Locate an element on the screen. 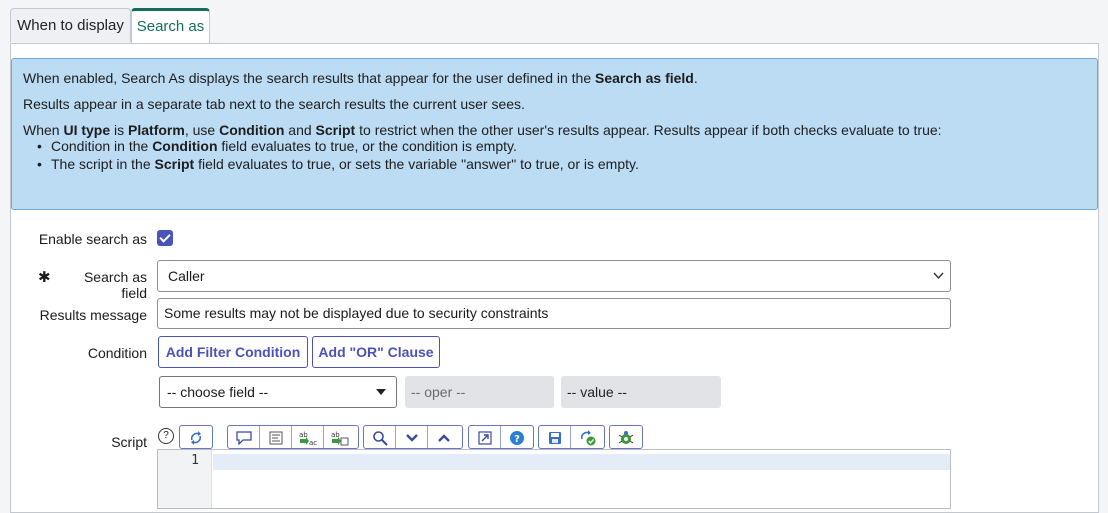 Image resolution: width=1108 pixels, height=513 pixels. toolbar-group-window: ? is located at coordinates (501, 437).